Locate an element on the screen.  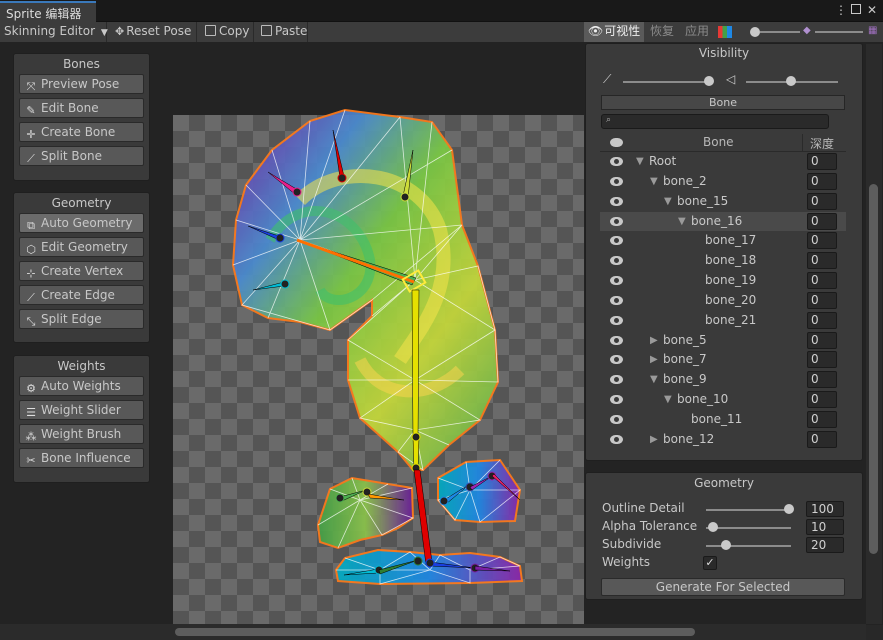
create-bone-button: ✛ Create Bone is located at coordinates (81, 132).